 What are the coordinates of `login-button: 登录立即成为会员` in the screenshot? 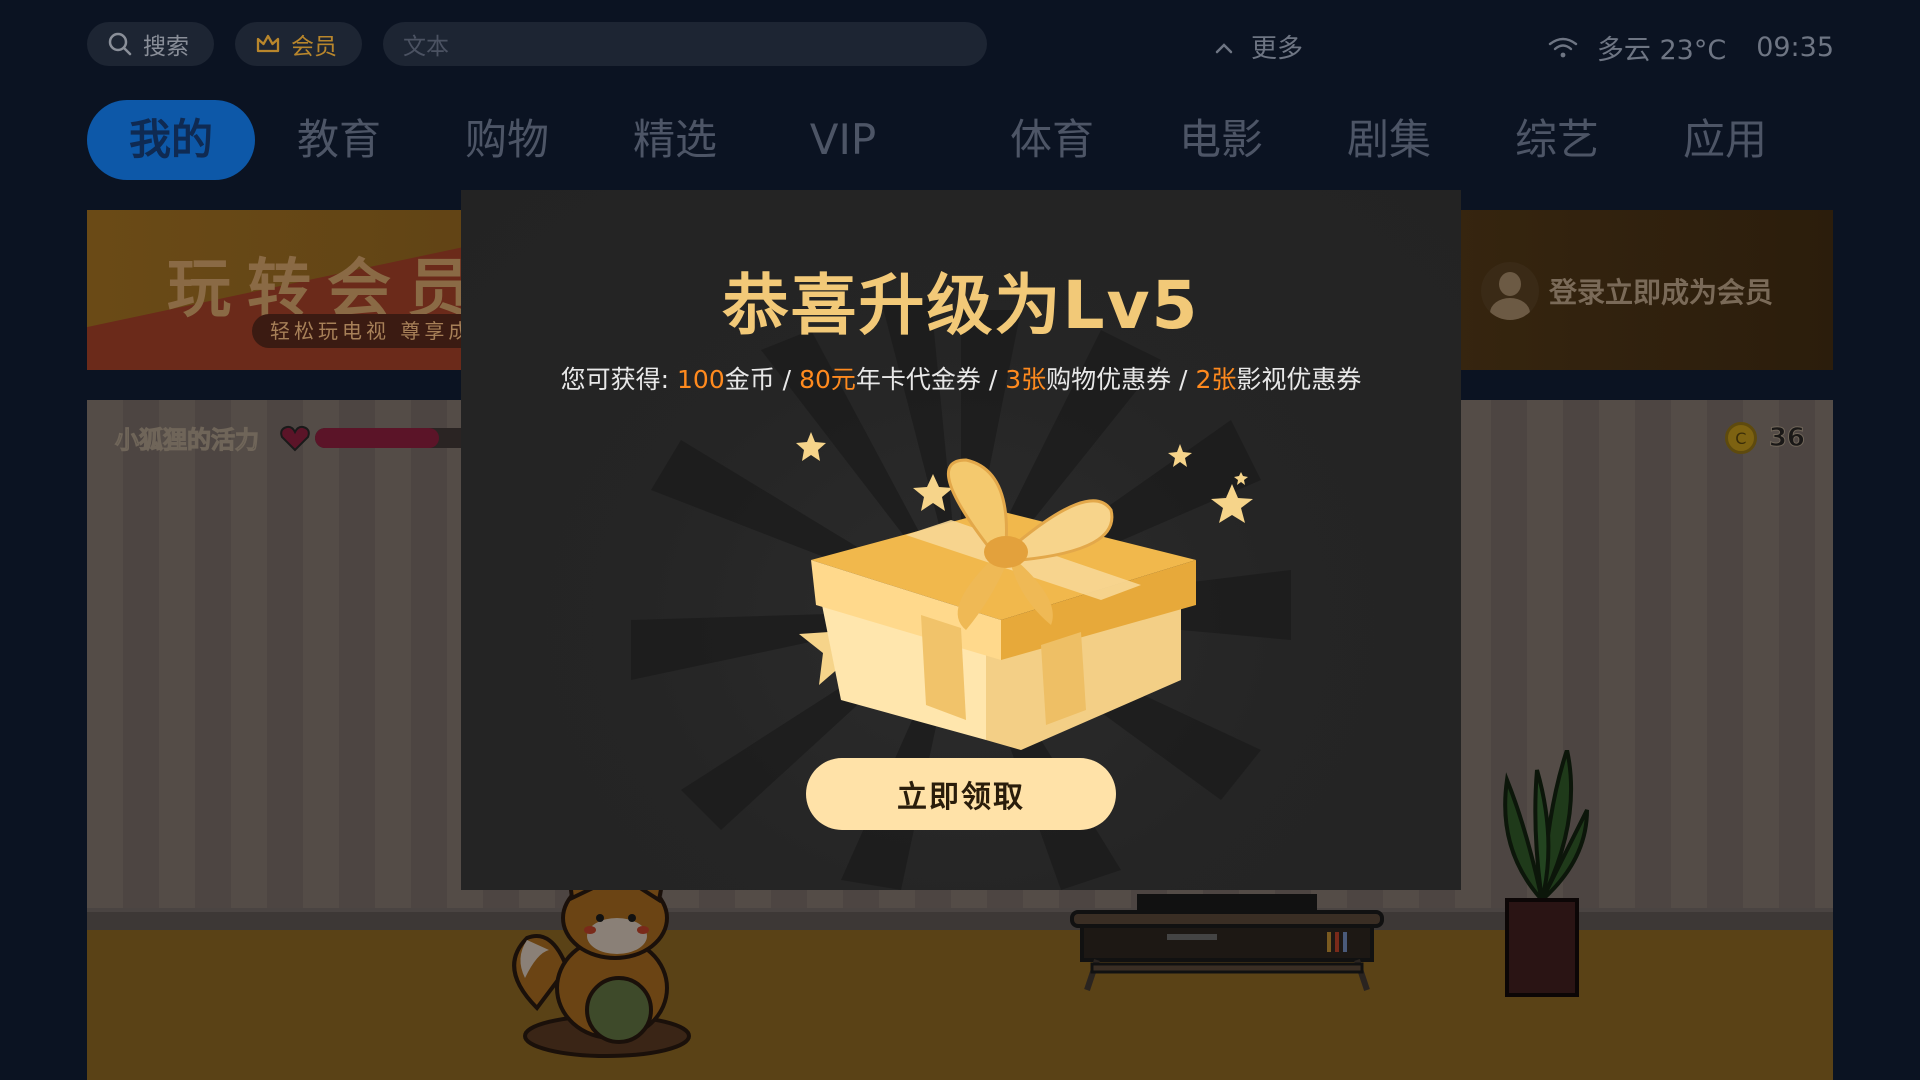 It's located at (1626, 291).